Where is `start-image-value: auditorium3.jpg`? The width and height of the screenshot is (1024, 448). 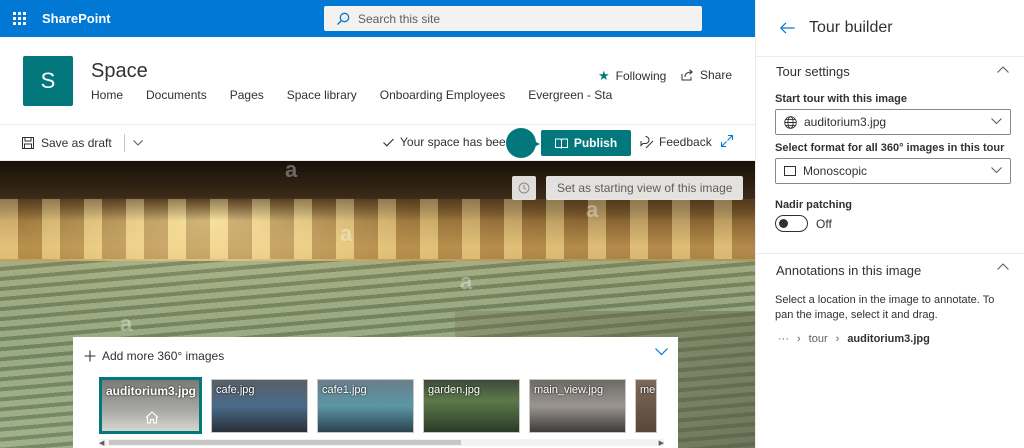
start-image-value: auditorium3.jpg is located at coordinates (845, 122).